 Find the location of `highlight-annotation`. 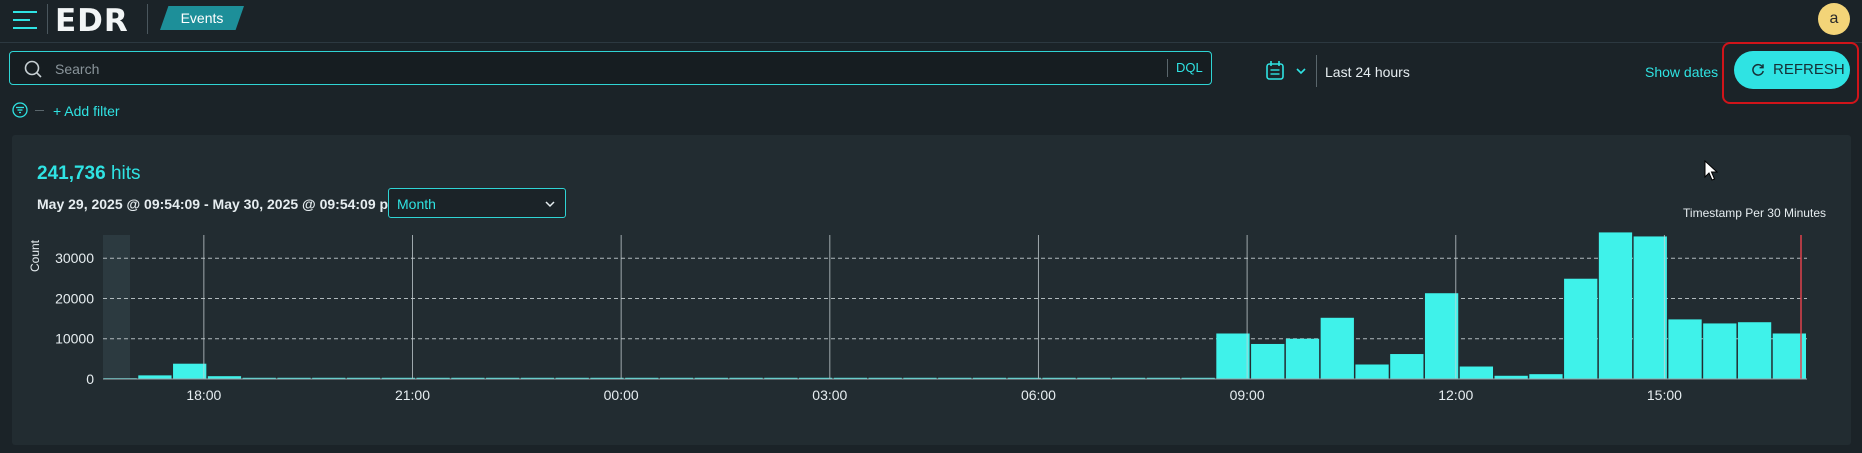

highlight-annotation is located at coordinates (1790, 73).